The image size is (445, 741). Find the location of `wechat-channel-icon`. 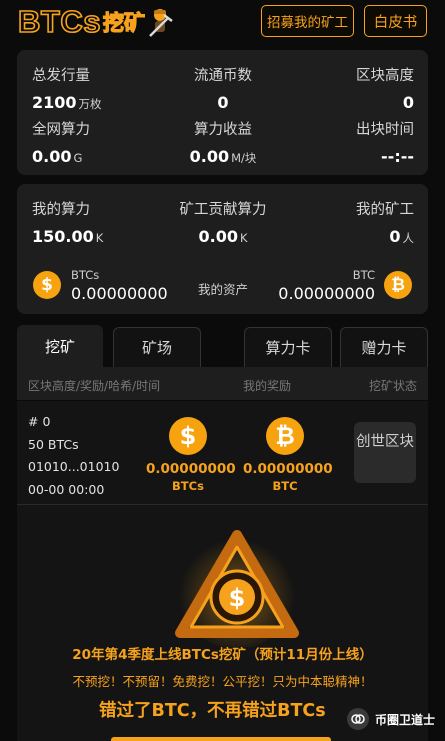

wechat-channel-icon is located at coordinates (358, 719).